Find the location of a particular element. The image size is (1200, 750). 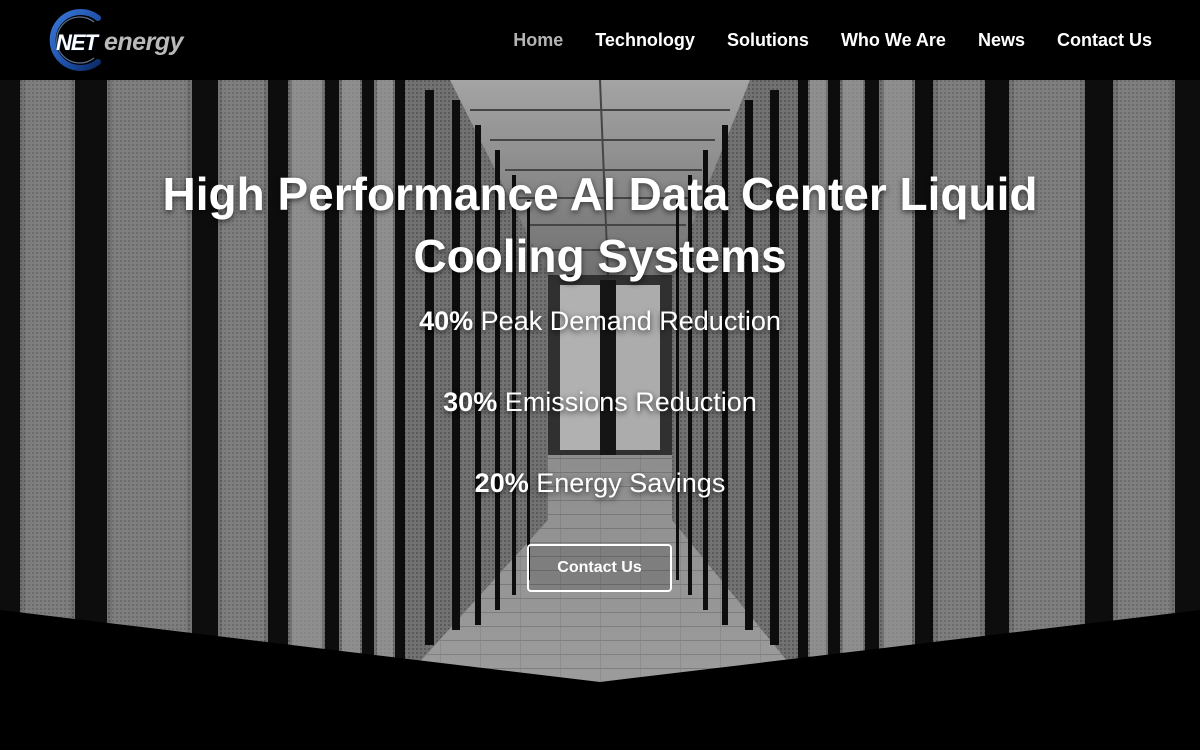

logo-energy-text: energy is located at coordinates (143, 42).